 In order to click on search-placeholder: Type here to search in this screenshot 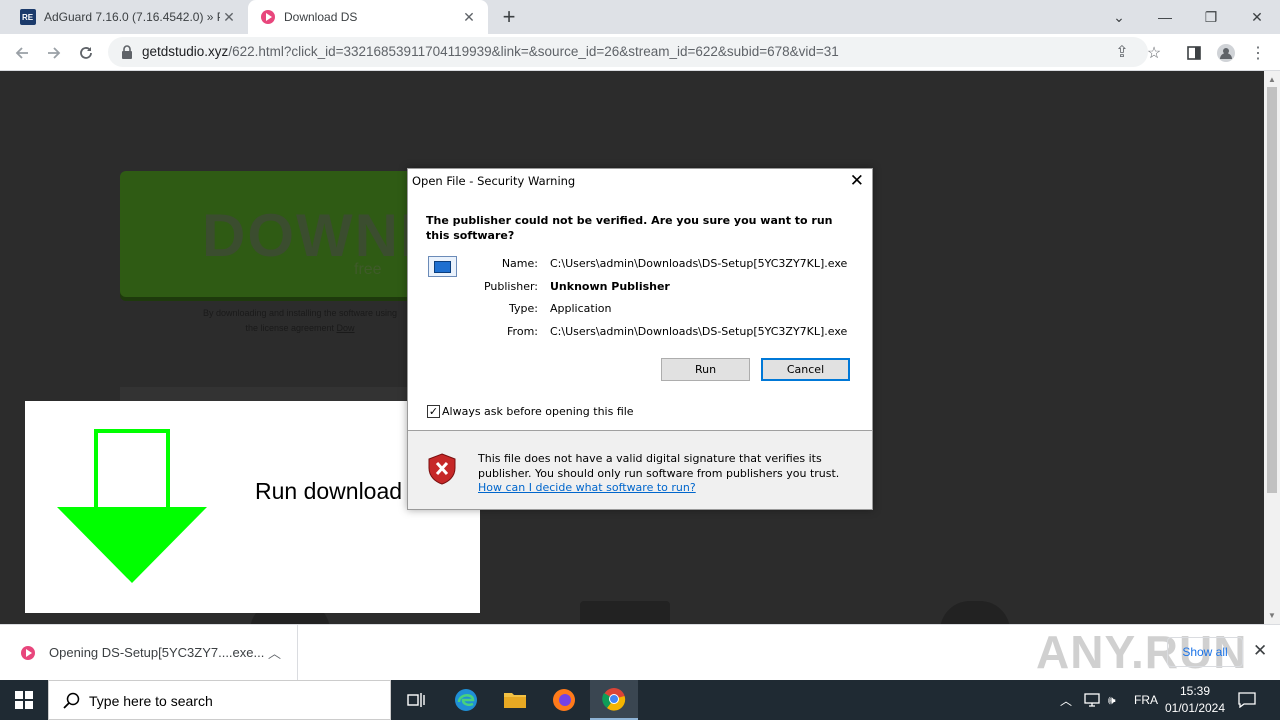, I will do `click(151, 701)`.